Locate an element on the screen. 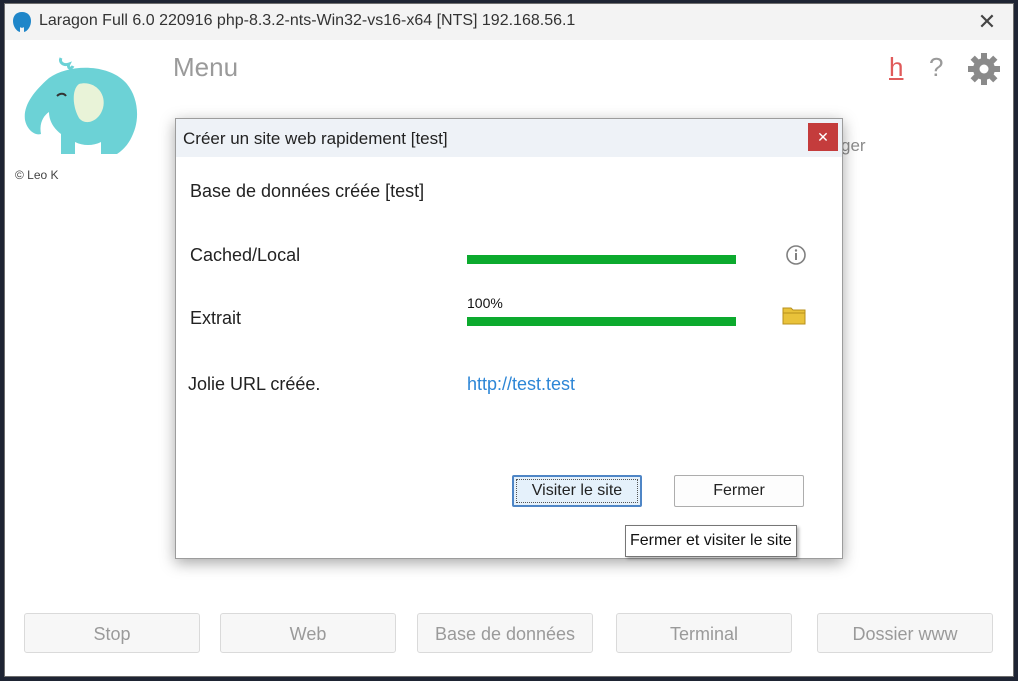 The width and height of the screenshot is (1018, 681). site-url-link: http://test.test is located at coordinates (521, 384).